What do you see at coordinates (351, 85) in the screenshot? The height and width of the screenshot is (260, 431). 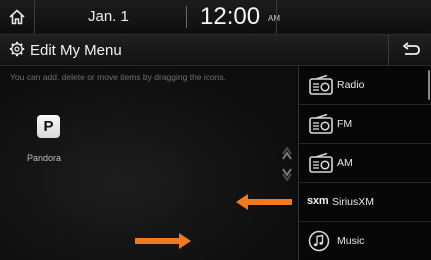 I see `menu-item-label: Radio` at bounding box center [351, 85].